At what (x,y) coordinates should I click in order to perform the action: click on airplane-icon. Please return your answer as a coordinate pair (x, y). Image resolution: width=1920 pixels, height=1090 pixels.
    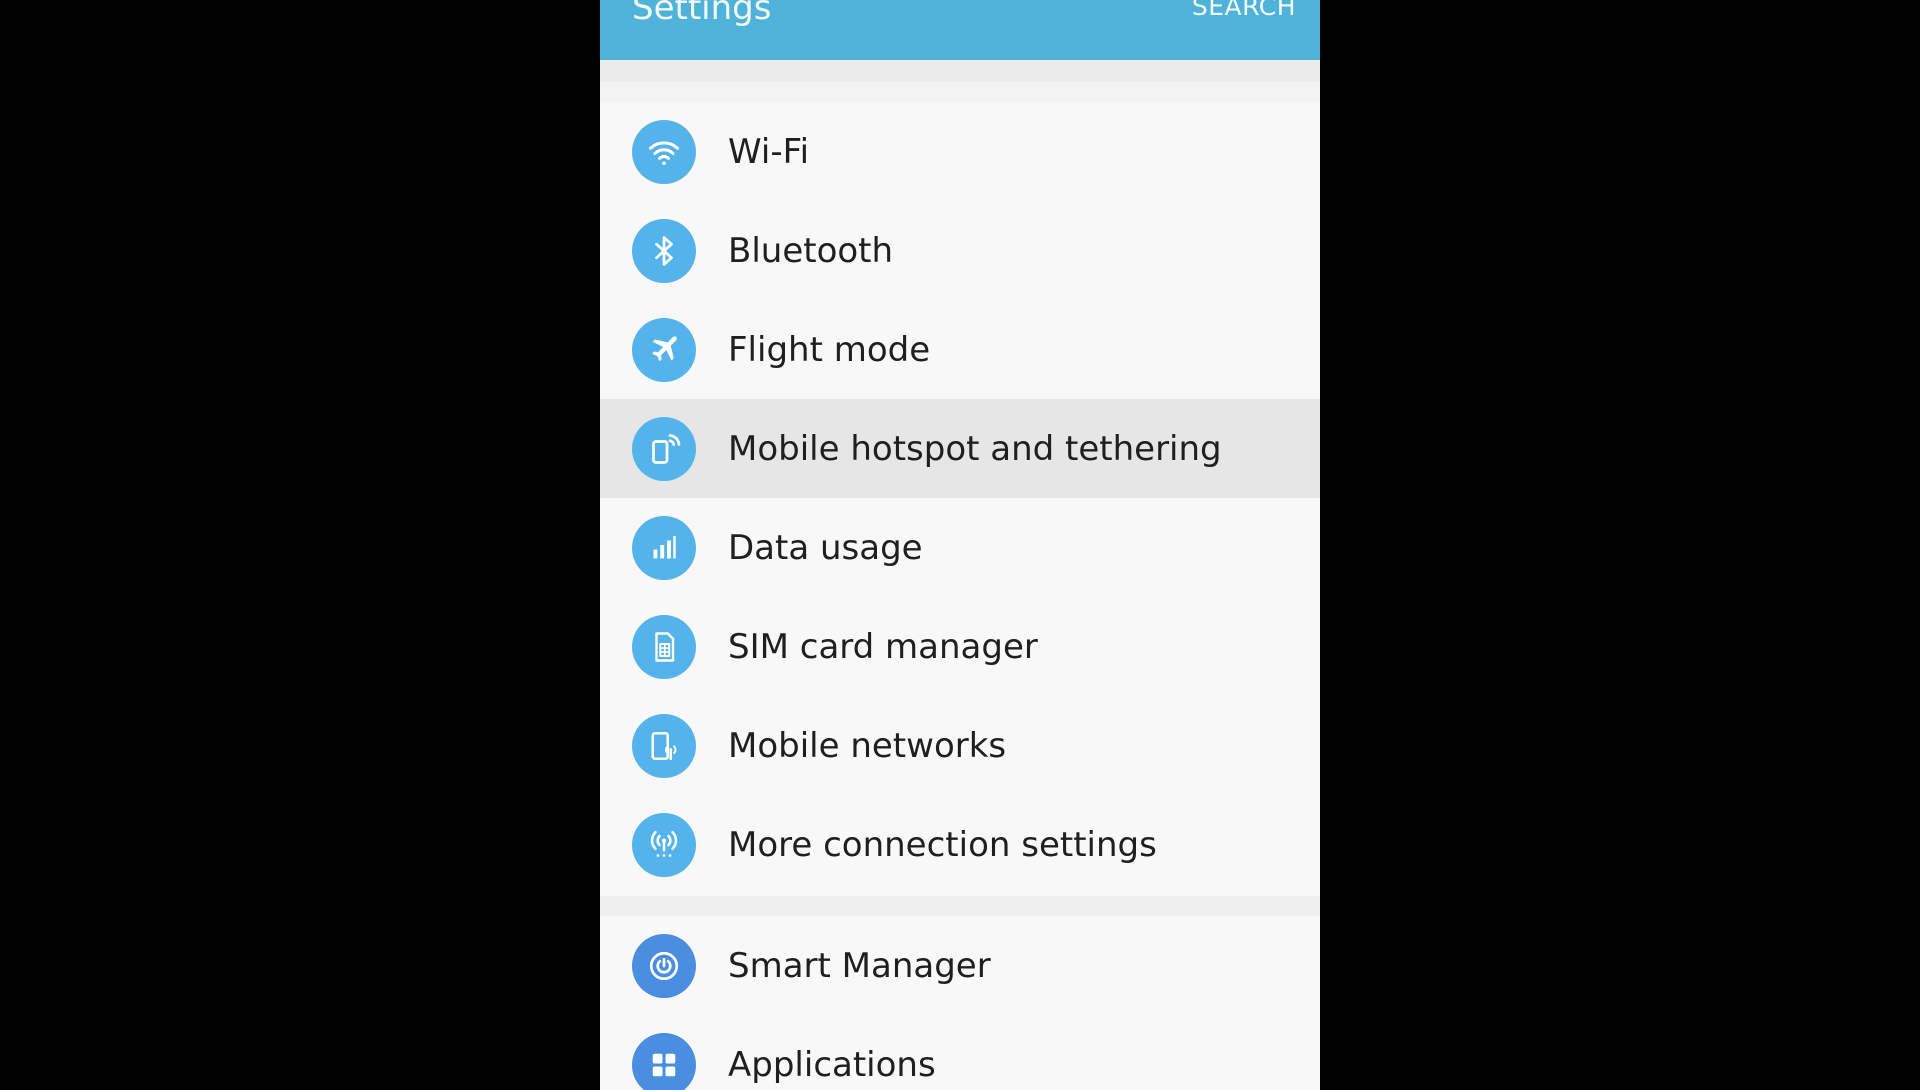
    Looking at the image, I should click on (664, 350).